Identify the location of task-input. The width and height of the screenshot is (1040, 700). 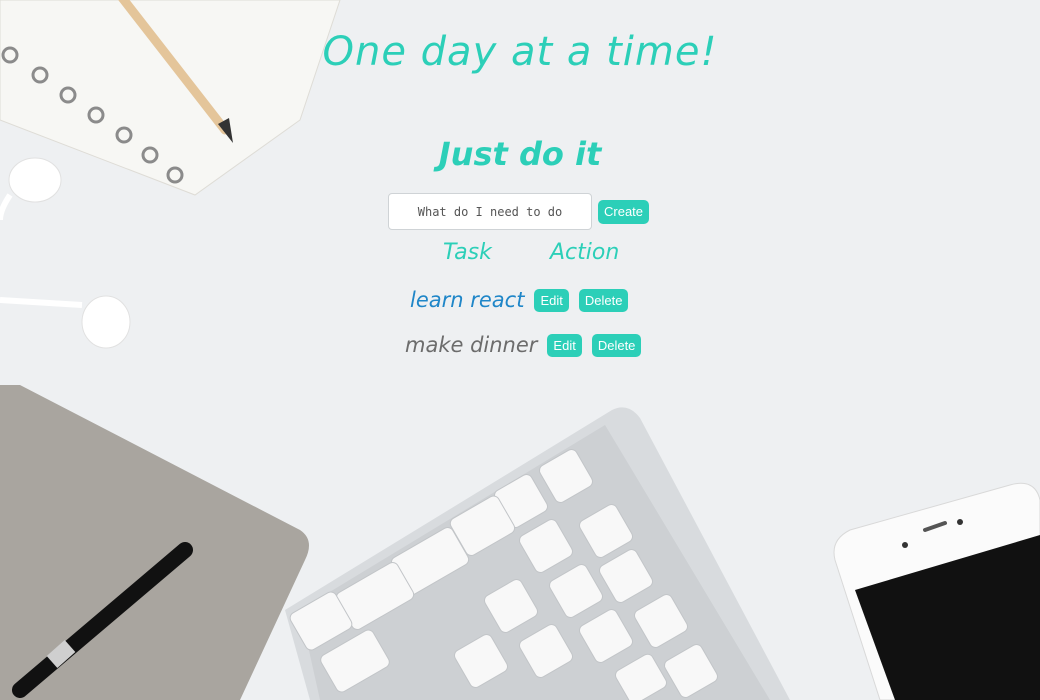
(490, 211).